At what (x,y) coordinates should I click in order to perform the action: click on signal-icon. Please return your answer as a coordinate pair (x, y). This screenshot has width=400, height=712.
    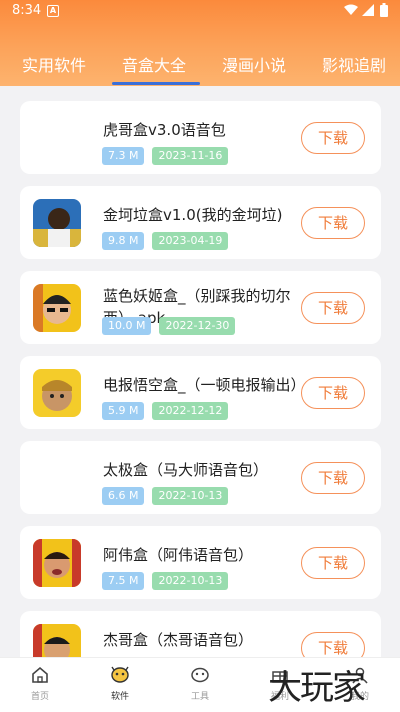
    Looking at the image, I should click on (368, 10).